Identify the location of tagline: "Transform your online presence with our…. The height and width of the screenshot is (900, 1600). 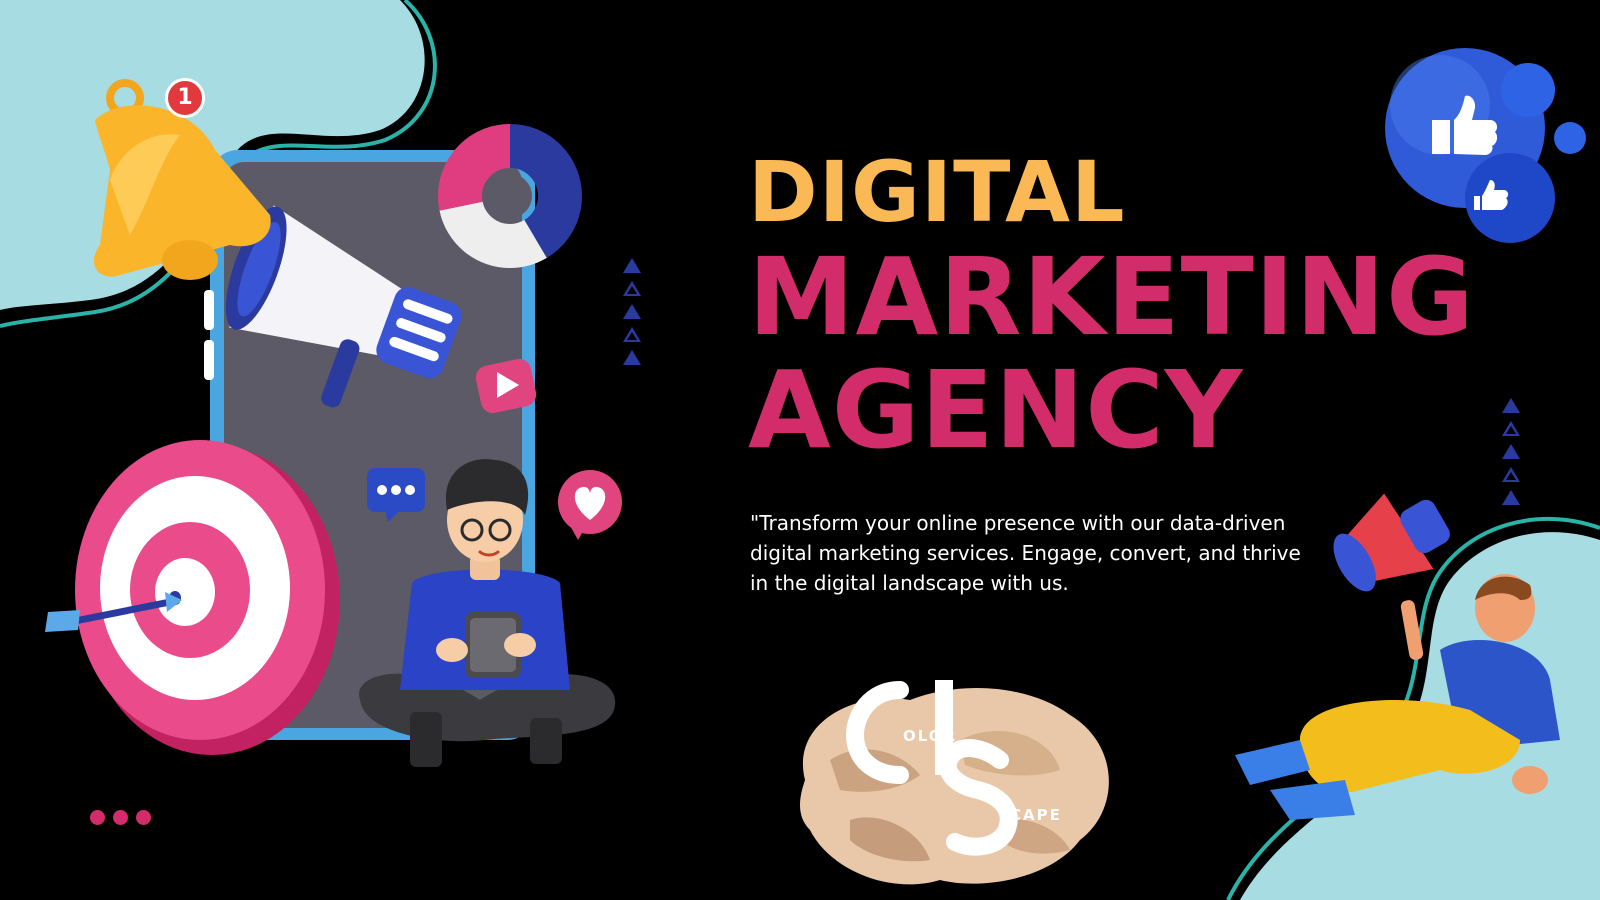
(1025, 553).